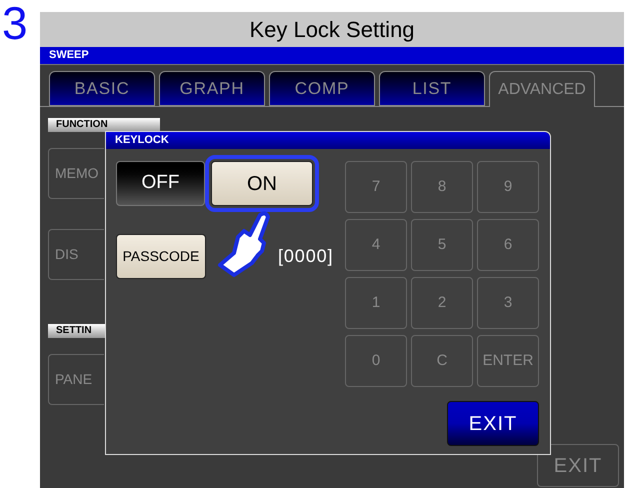 The image size is (636, 488). Describe the element at coordinates (328, 140) in the screenshot. I see `dialog-title: KEYLOCK` at that location.